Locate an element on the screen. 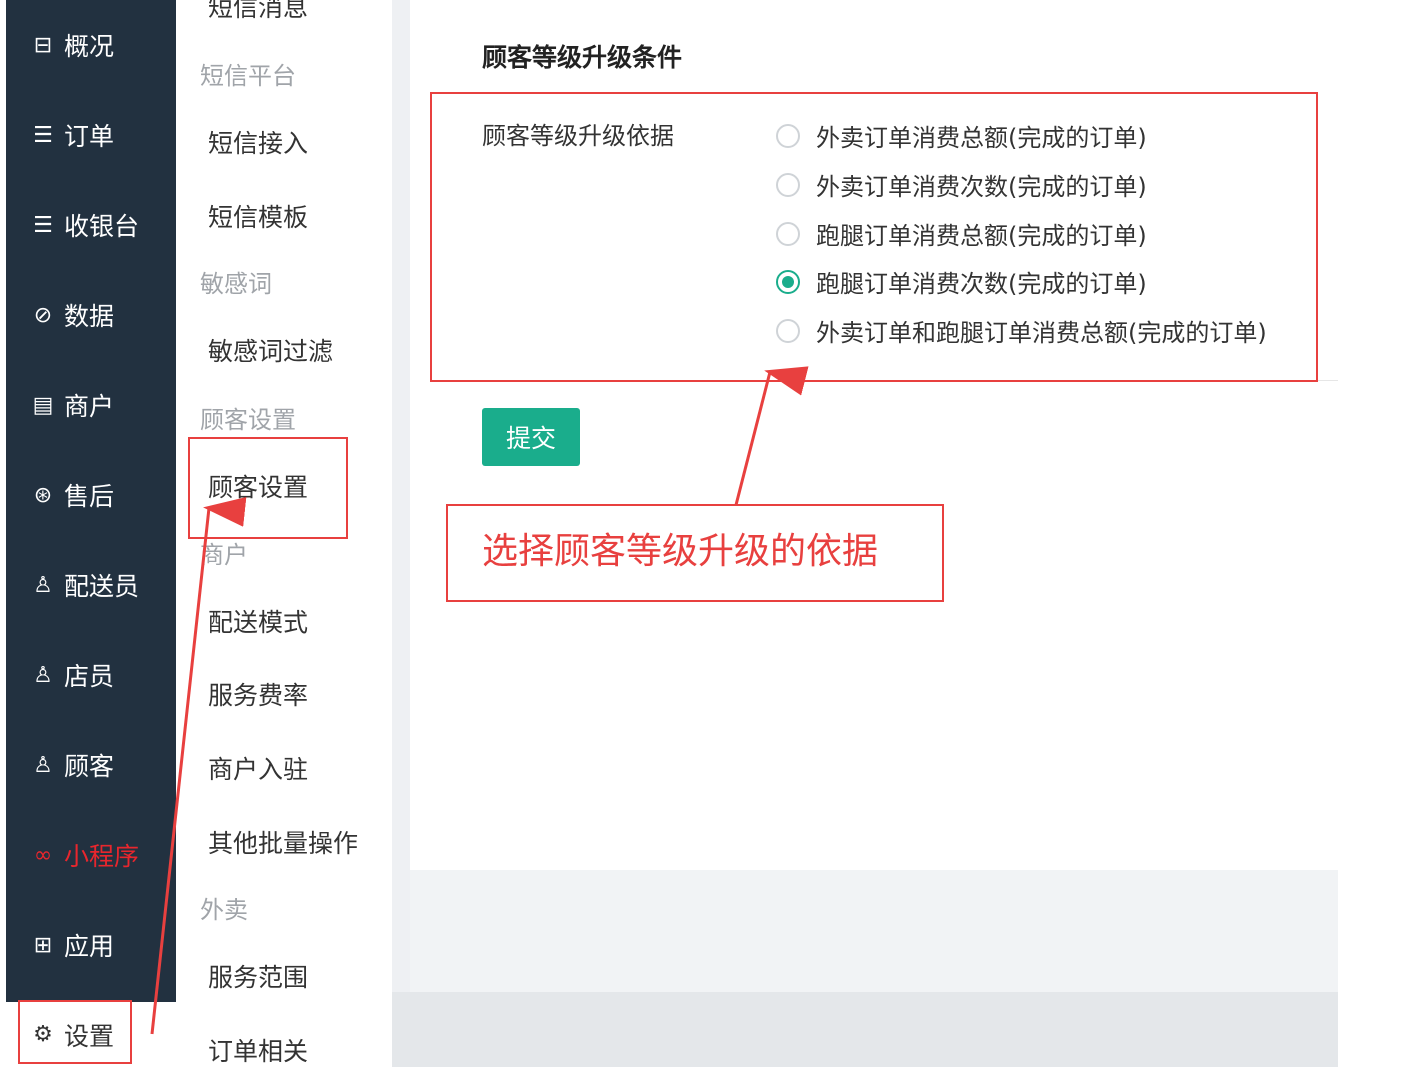 This screenshot has width=1402, height=1068. nav-item-0: ⊟ 概况 is located at coordinates (91, 45).